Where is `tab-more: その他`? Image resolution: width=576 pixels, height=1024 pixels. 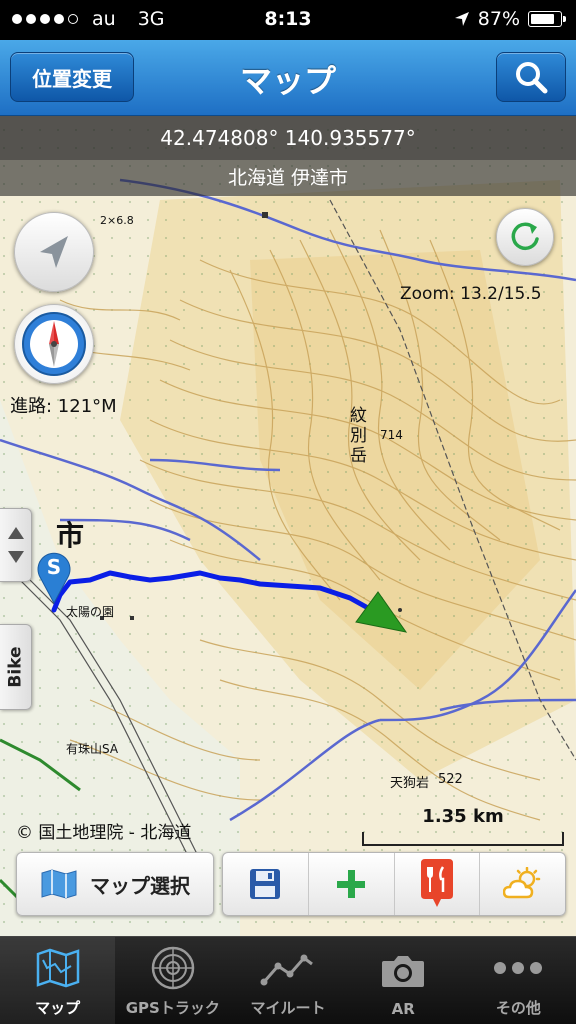 tab-more: その他 is located at coordinates (518, 980).